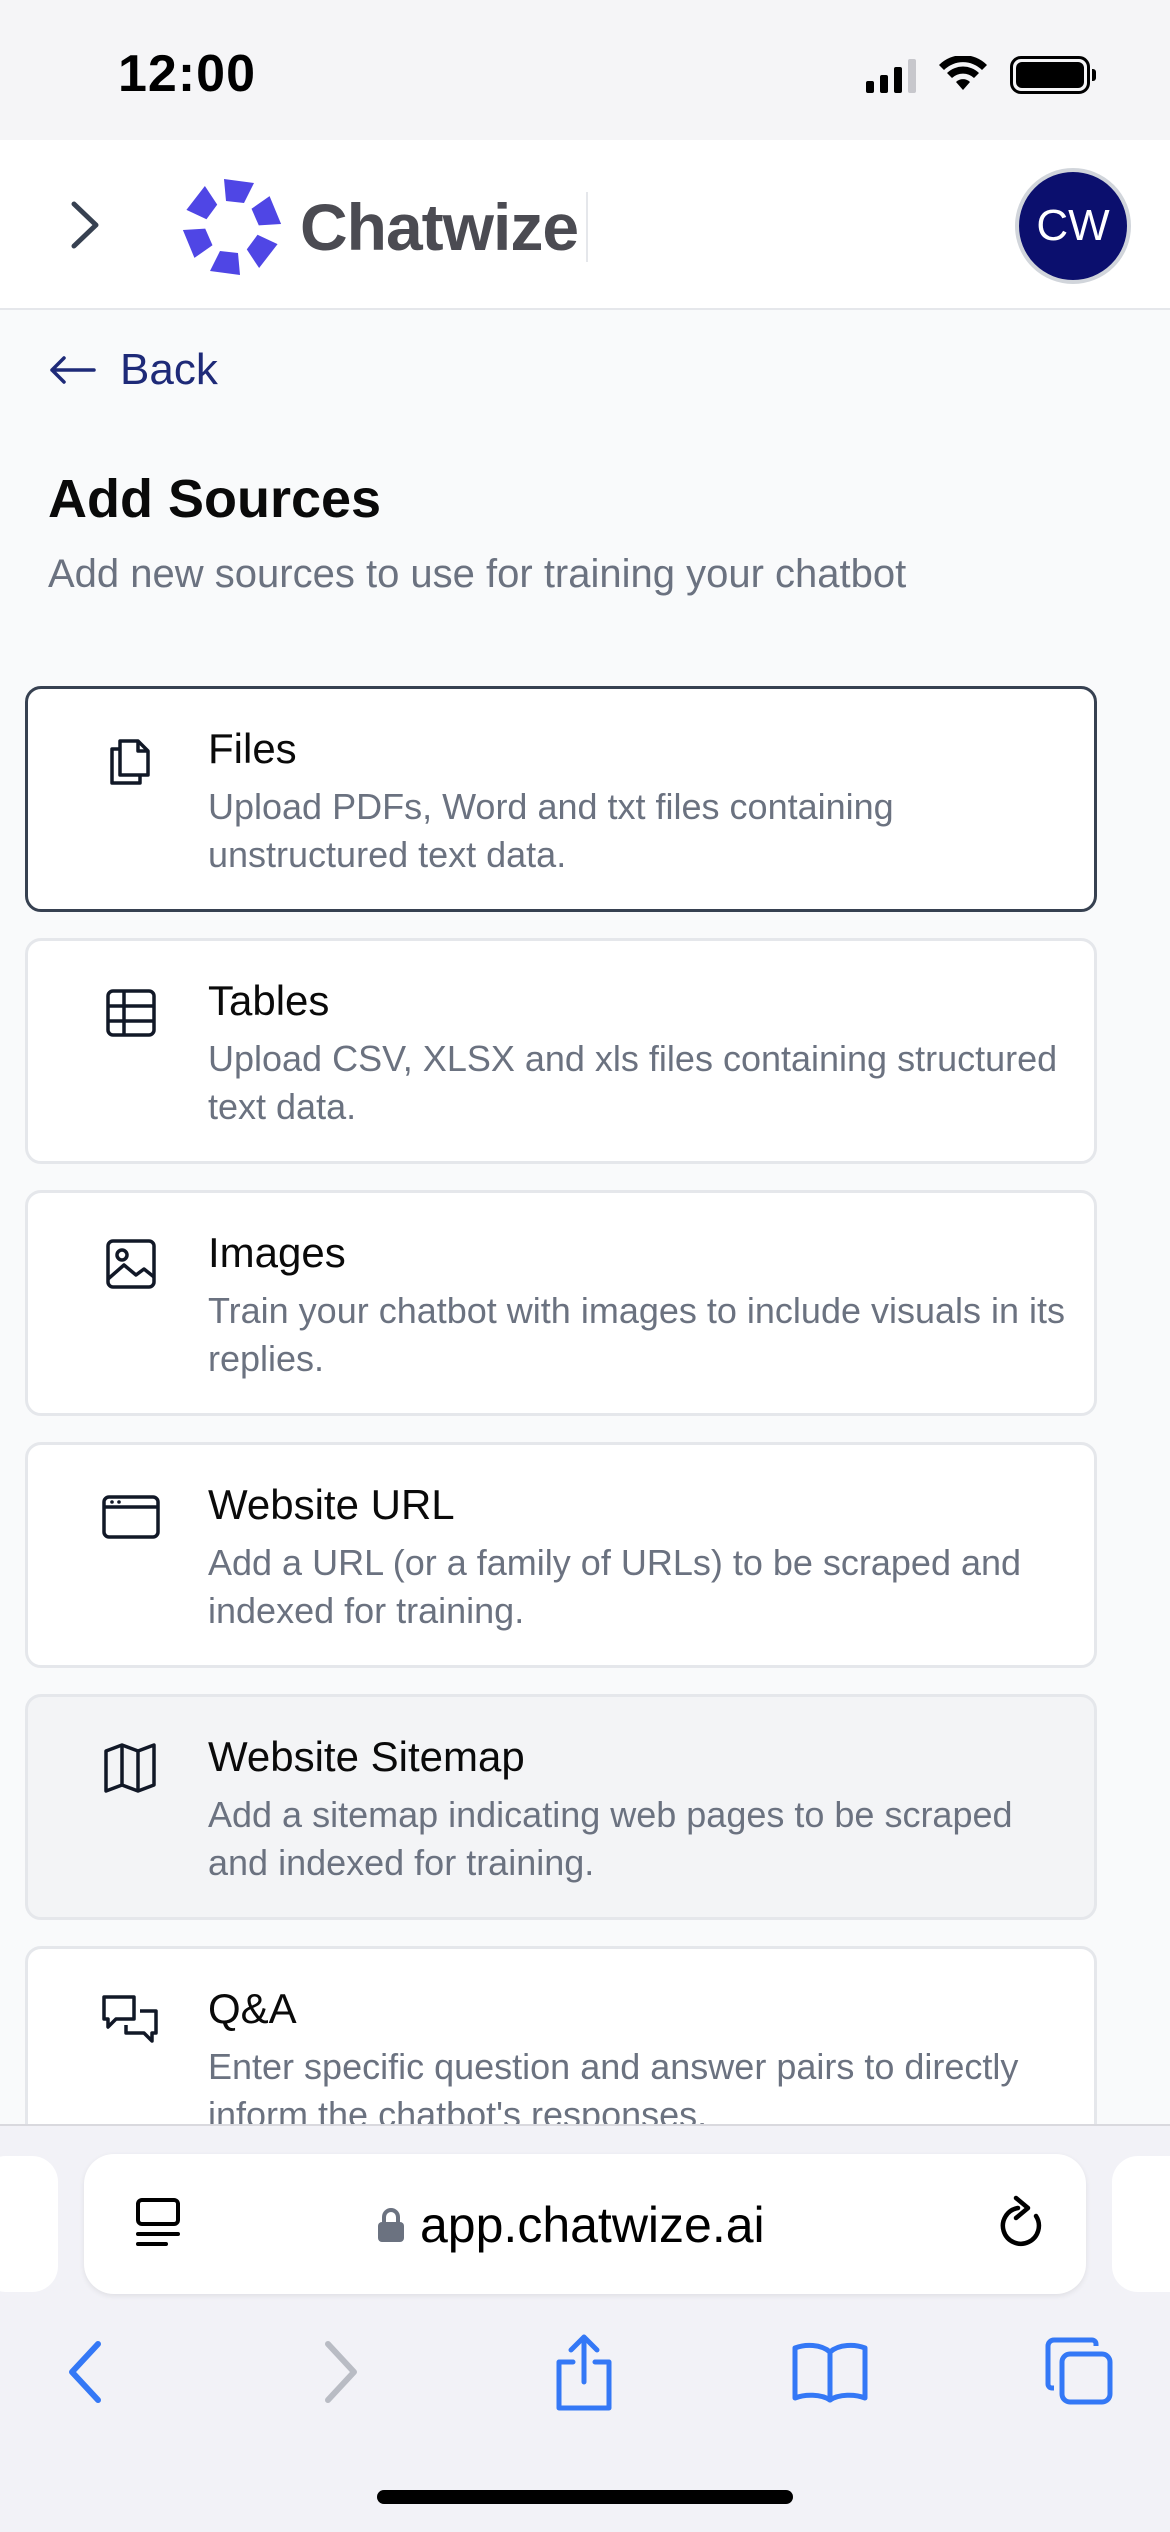  Describe the element at coordinates (277, 1252) in the screenshot. I see `card-title: Images` at that location.